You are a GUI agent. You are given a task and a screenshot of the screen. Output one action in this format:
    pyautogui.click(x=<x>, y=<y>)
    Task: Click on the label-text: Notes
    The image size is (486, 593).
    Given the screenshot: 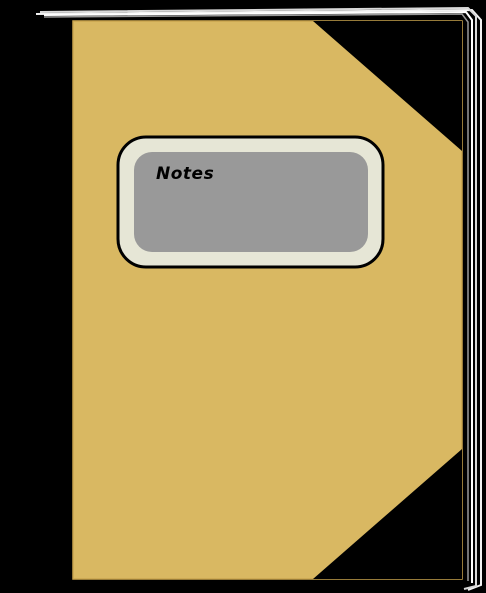 What is the action you would take?
    pyautogui.click(x=185, y=174)
    